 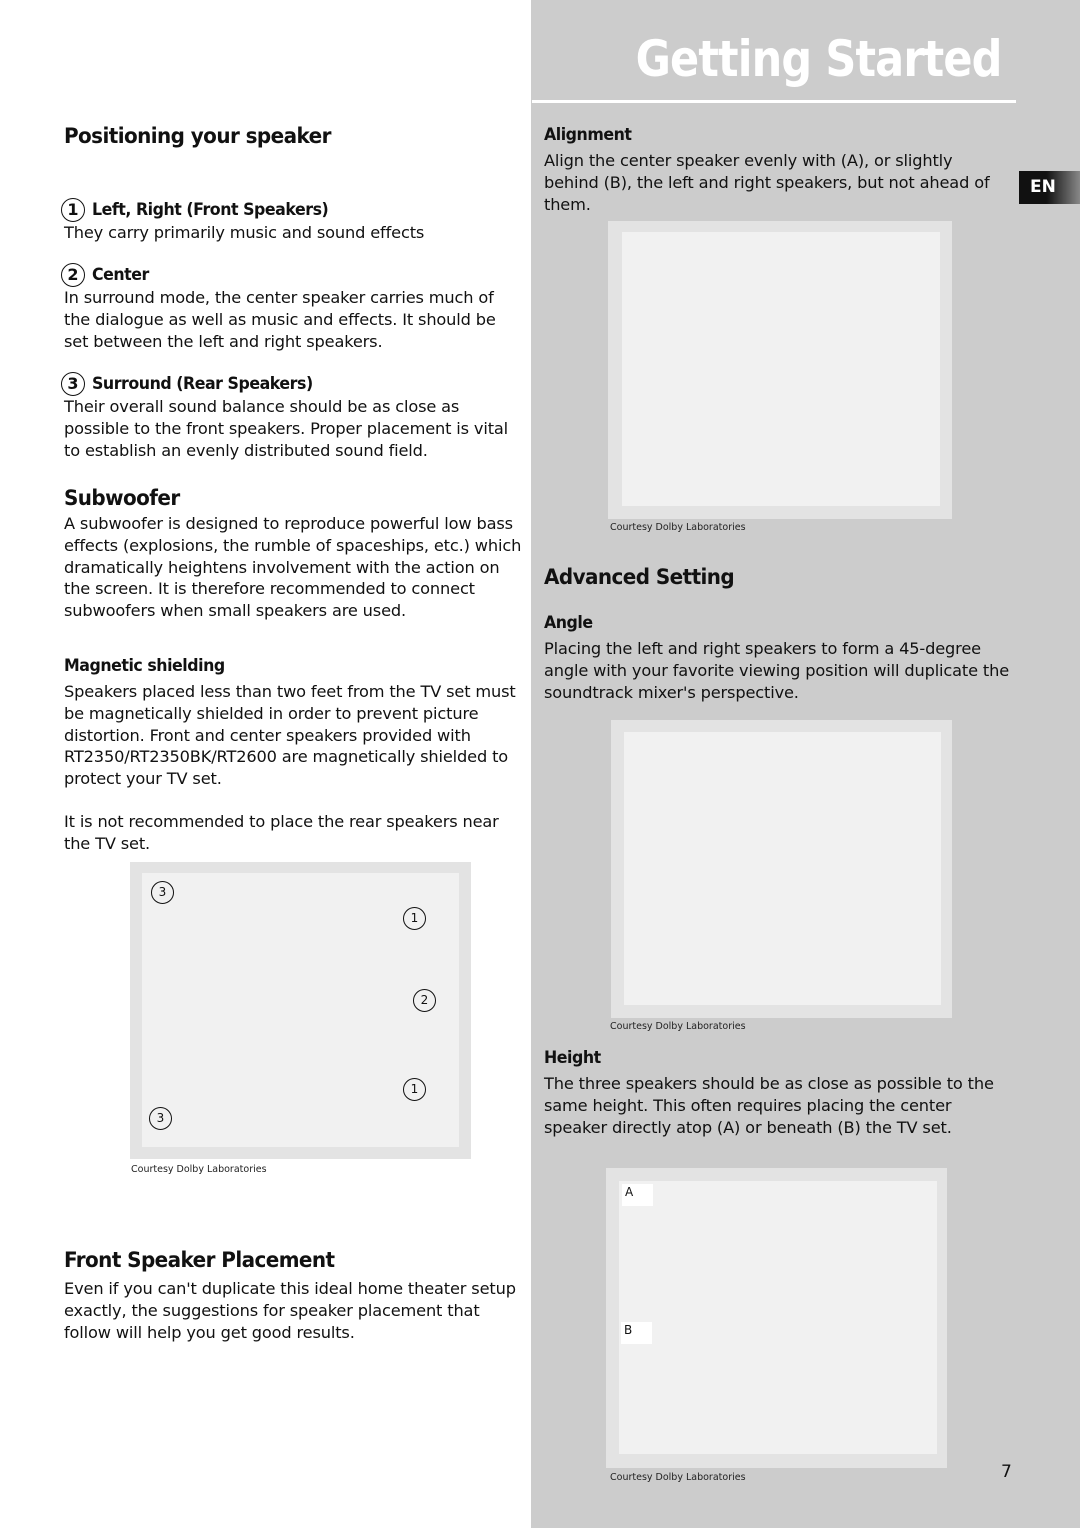 I want to click on height-figure: A B, so click(x=776, y=1318).